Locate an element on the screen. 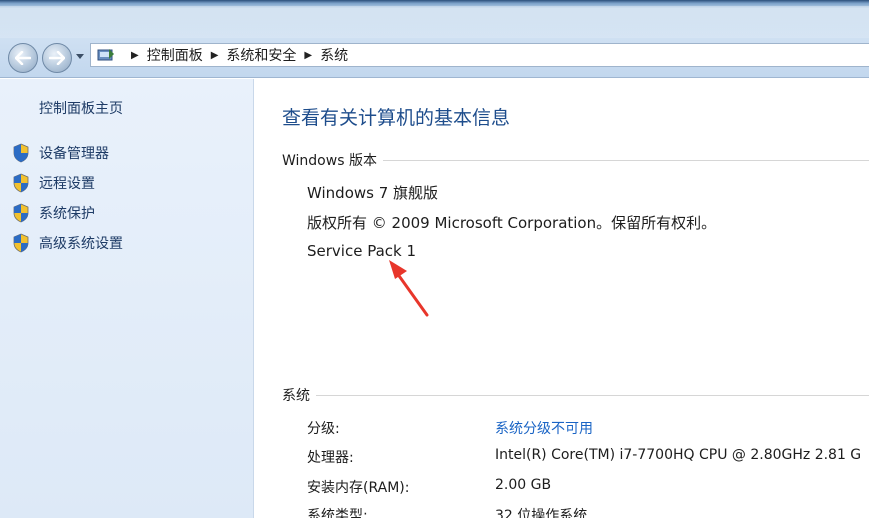 Image resolution: width=869 pixels, height=518 pixels. control-panel-home-link: 控制面板主页 is located at coordinates (81, 108).